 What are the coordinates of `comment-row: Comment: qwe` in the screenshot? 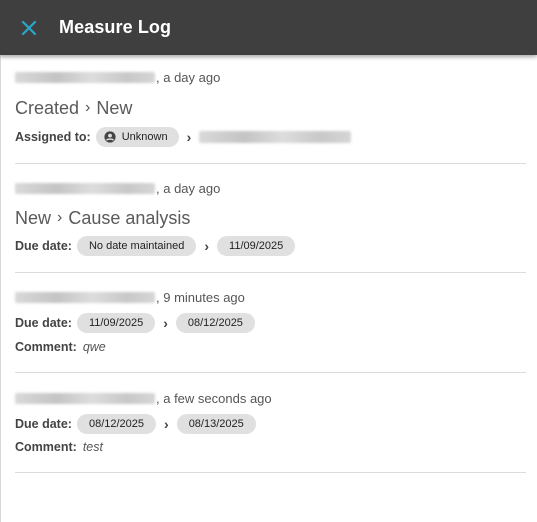 It's located at (60, 347).